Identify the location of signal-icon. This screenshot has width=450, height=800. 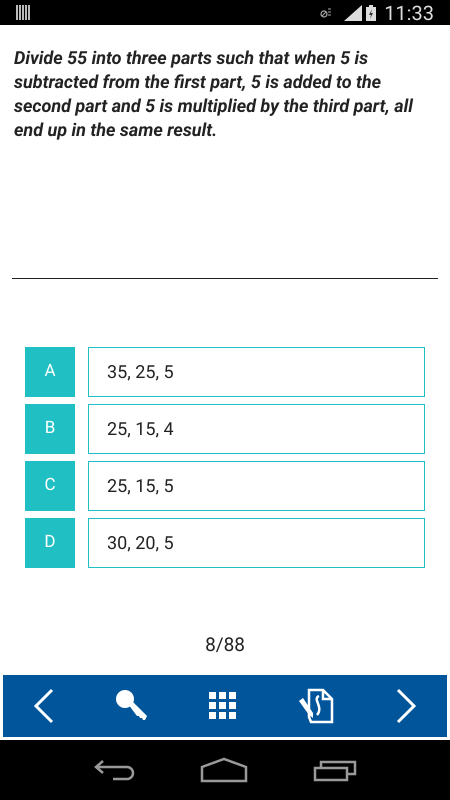
(353, 12).